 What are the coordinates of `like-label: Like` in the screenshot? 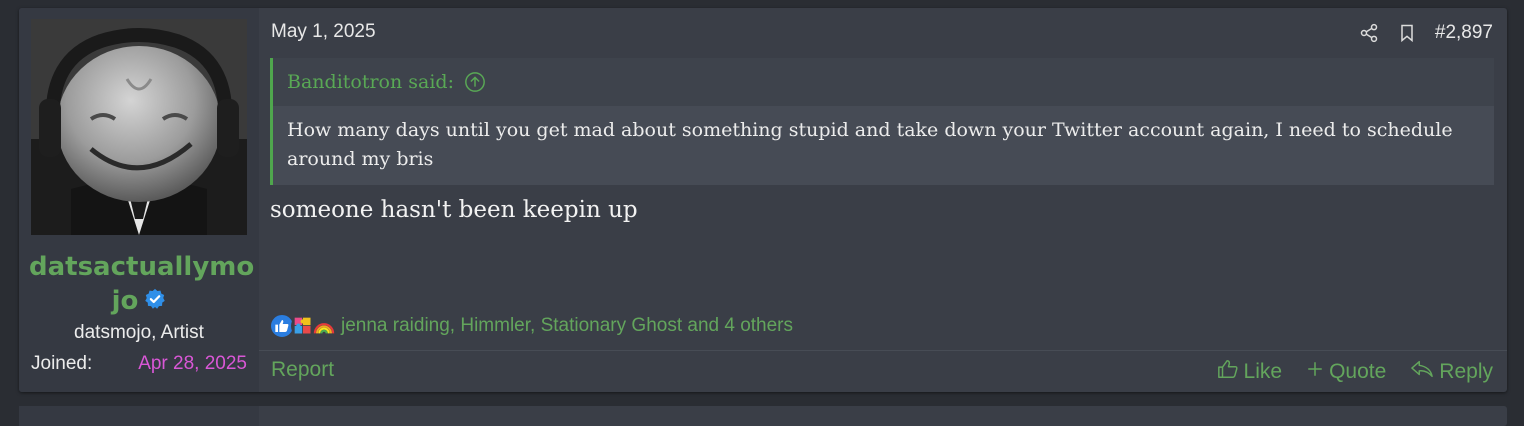 It's located at (1263, 372).